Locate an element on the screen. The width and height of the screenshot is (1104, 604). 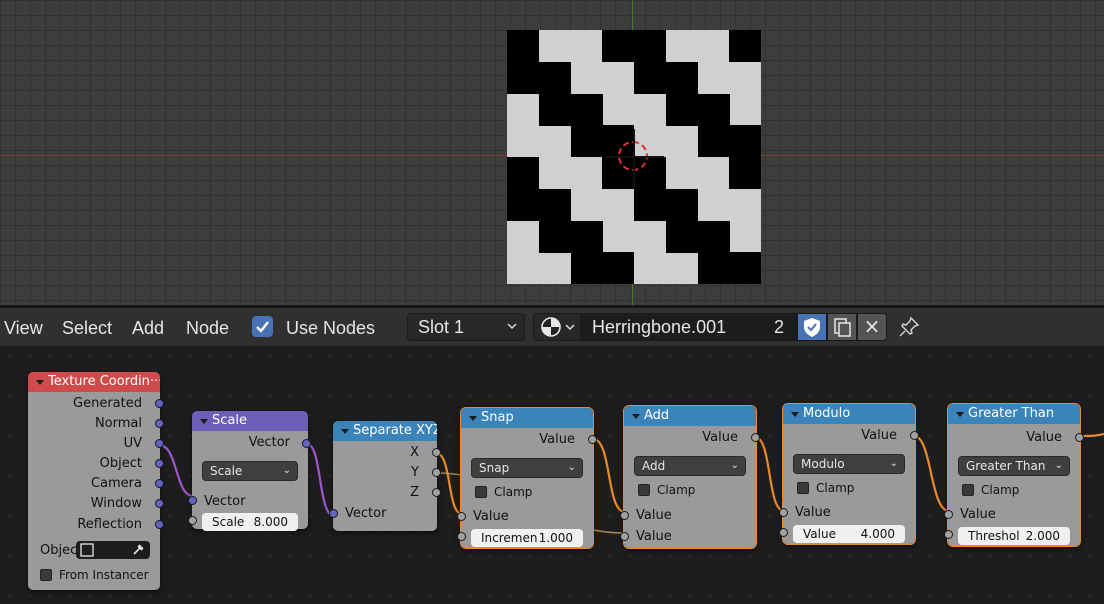
socket-value-1-in is located at coordinates (624, 515).